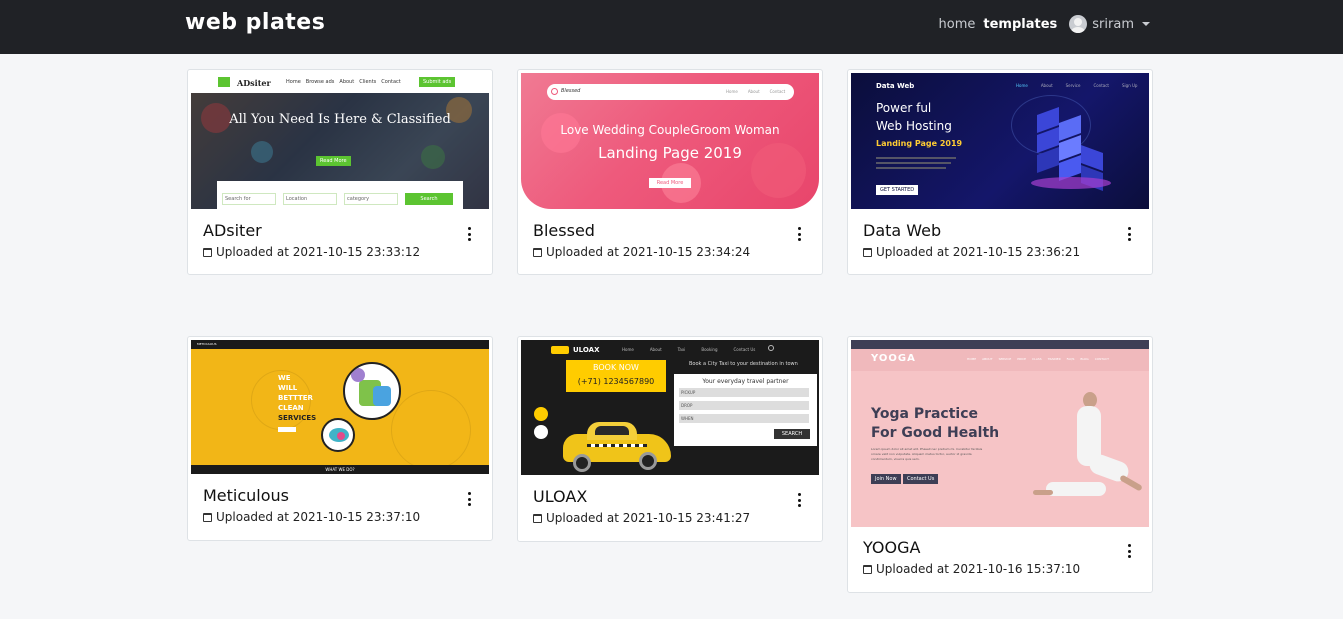  I want to click on thumb-menu: Home Browse ads About Clients Contact, so click(343, 82).